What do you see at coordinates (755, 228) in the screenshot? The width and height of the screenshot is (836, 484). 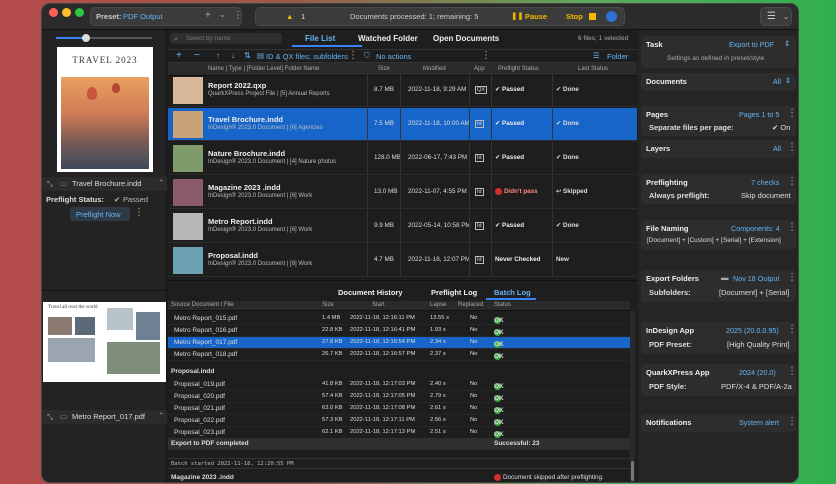 I see `file-naming-value: Components: 4` at bounding box center [755, 228].